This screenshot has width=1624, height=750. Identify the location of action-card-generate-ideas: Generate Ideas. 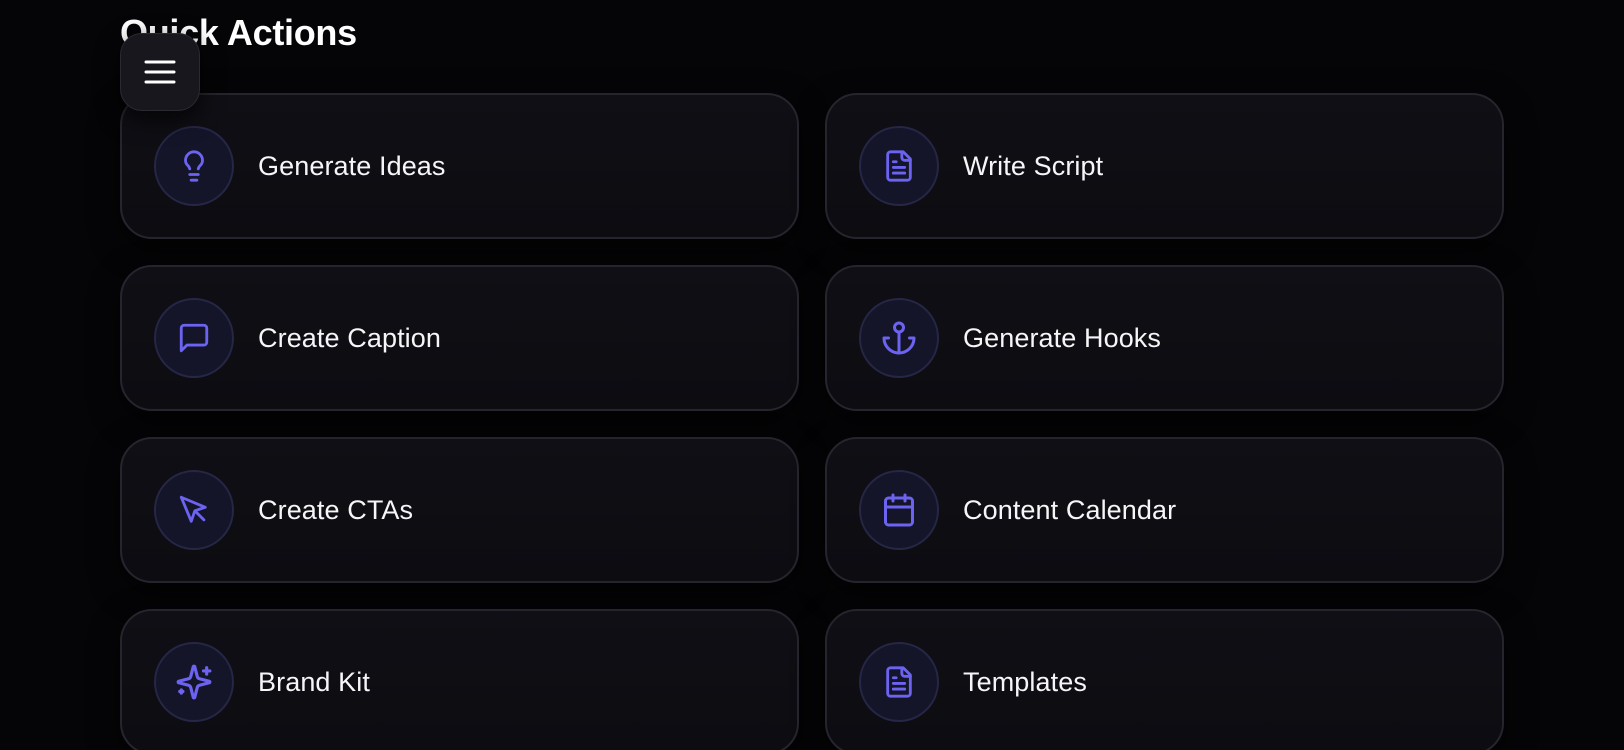
(459, 166).